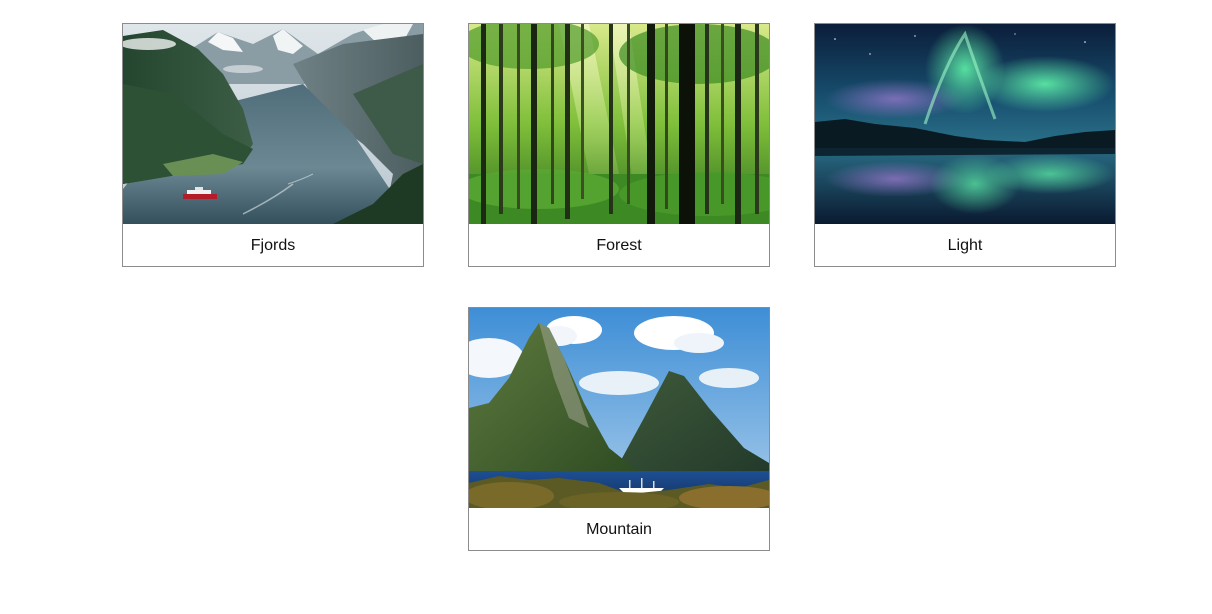 The image size is (1212, 614). I want to click on gallery-card-light: Light, so click(965, 145).